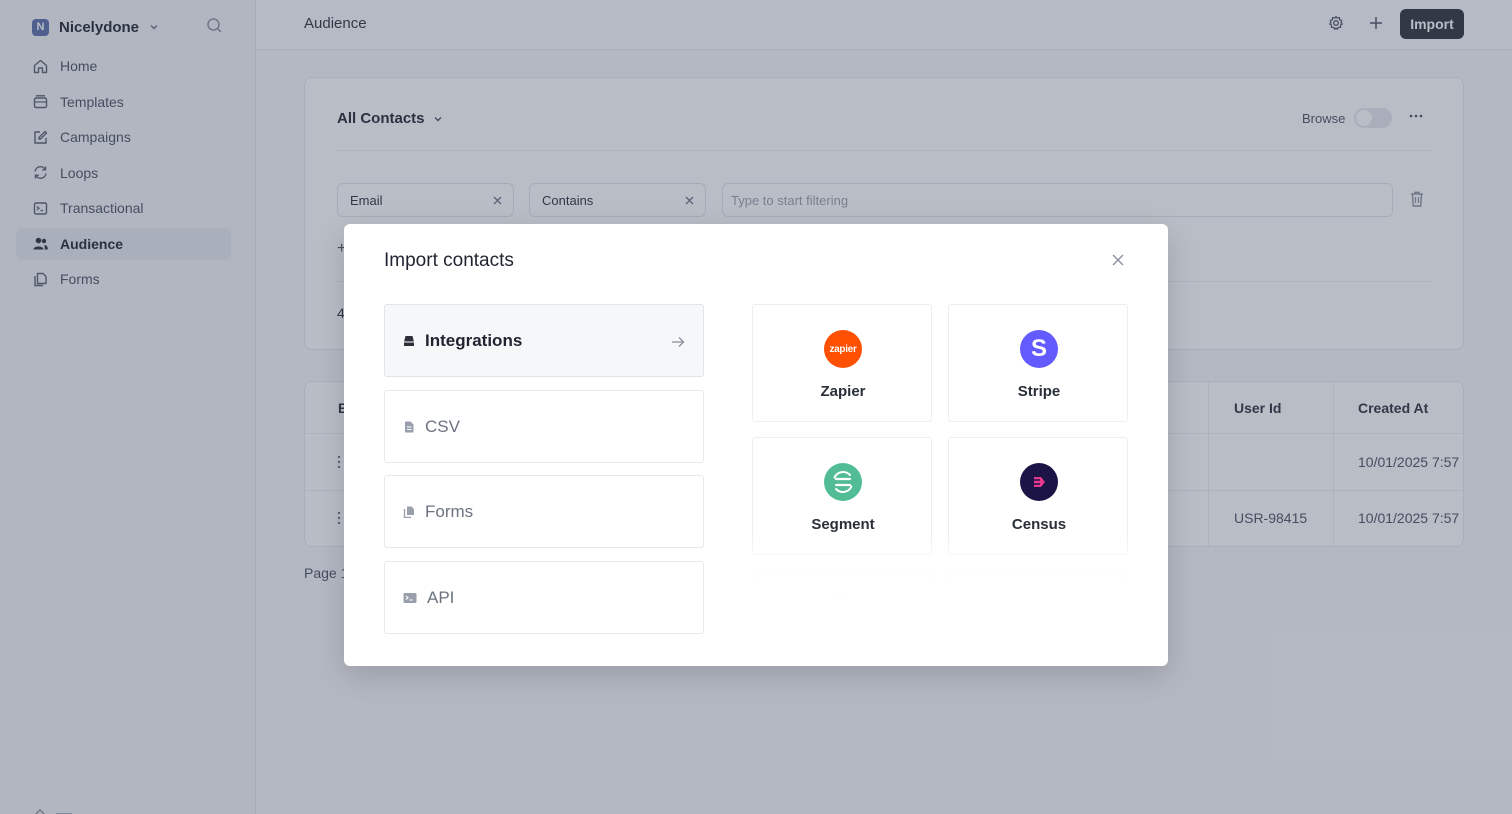  Describe the element at coordinates (1039, 391) in the screenshot. I see `integration-name: Stripe` at that location.